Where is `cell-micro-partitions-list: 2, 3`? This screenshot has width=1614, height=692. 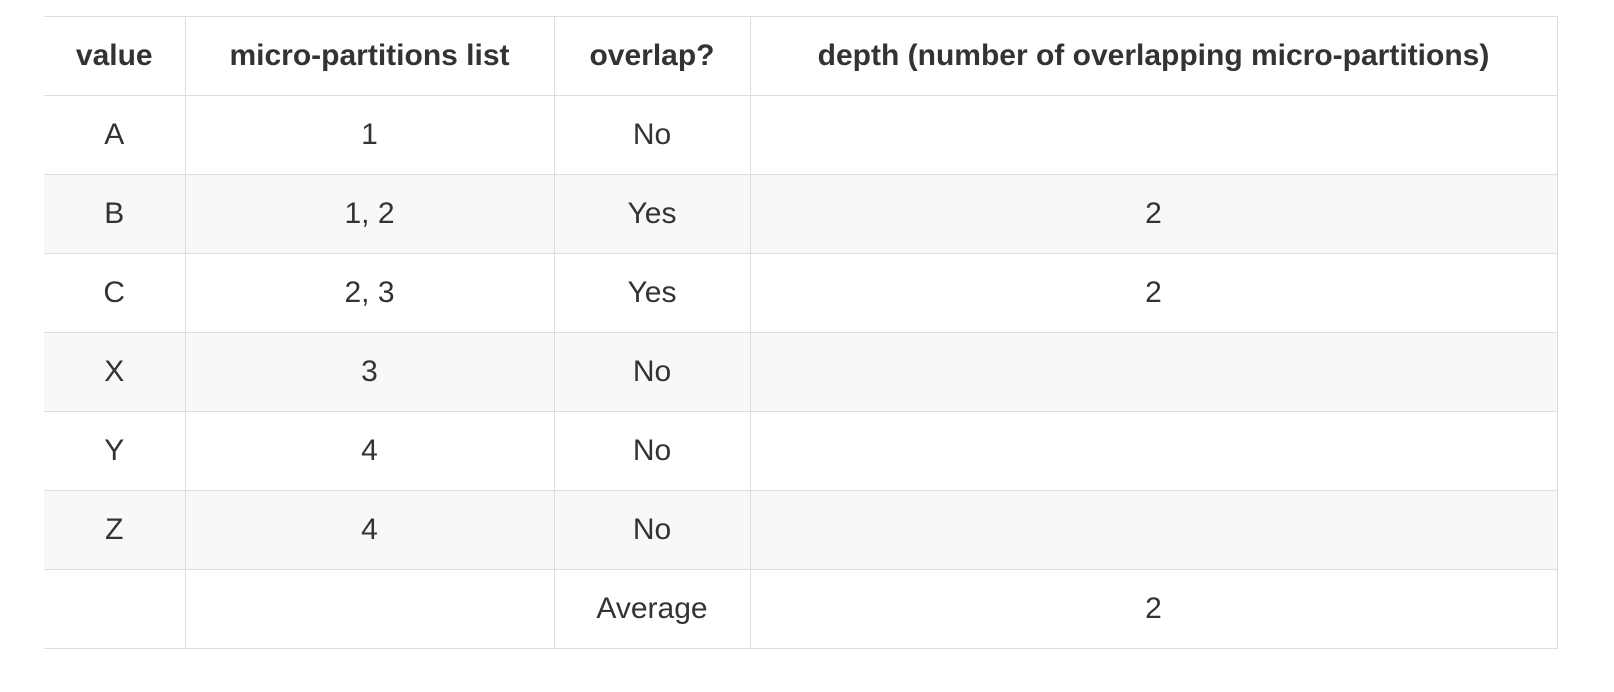
cell-micro-partitions-list: 2, 3 is located at coordinates (369, 293).